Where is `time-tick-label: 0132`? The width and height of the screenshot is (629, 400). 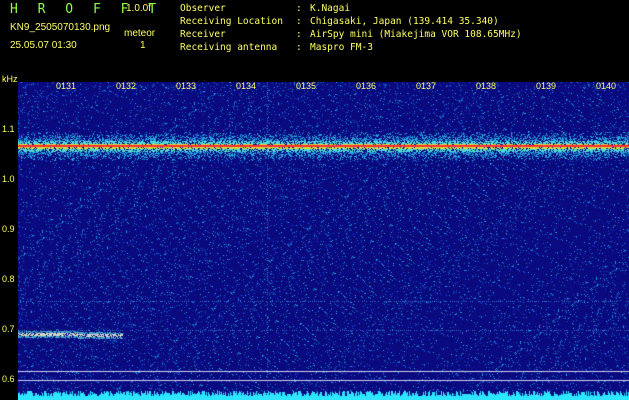
time-tick-label: 0132 is located at coordinates (126, 86).